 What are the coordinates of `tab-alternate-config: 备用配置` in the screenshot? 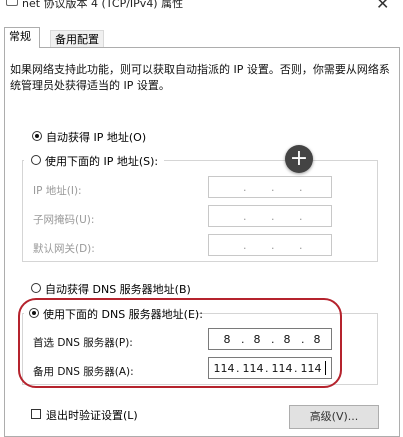 It's located at (77, 39).